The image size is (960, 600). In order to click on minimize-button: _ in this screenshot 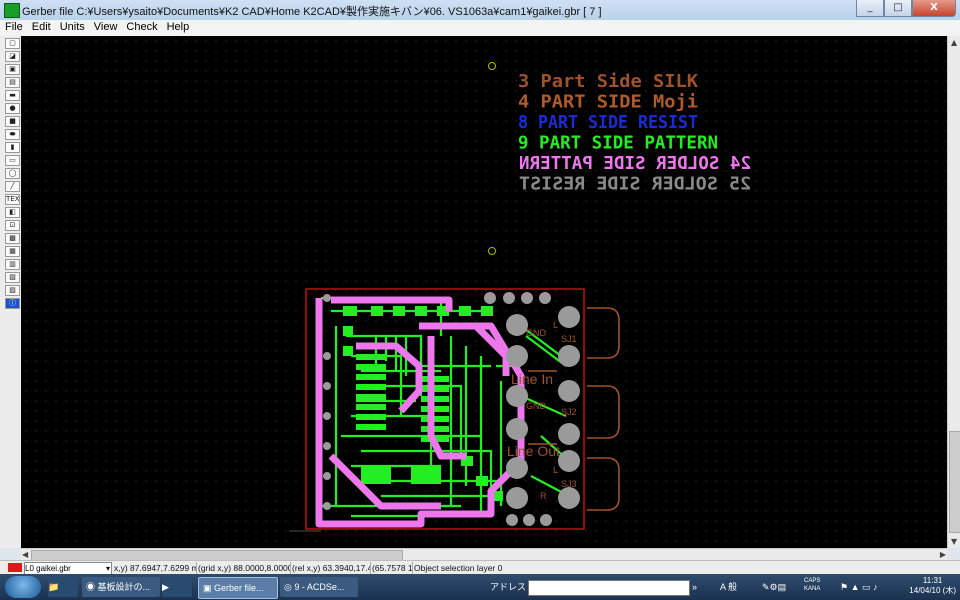, I will do `click(870, 8)`.